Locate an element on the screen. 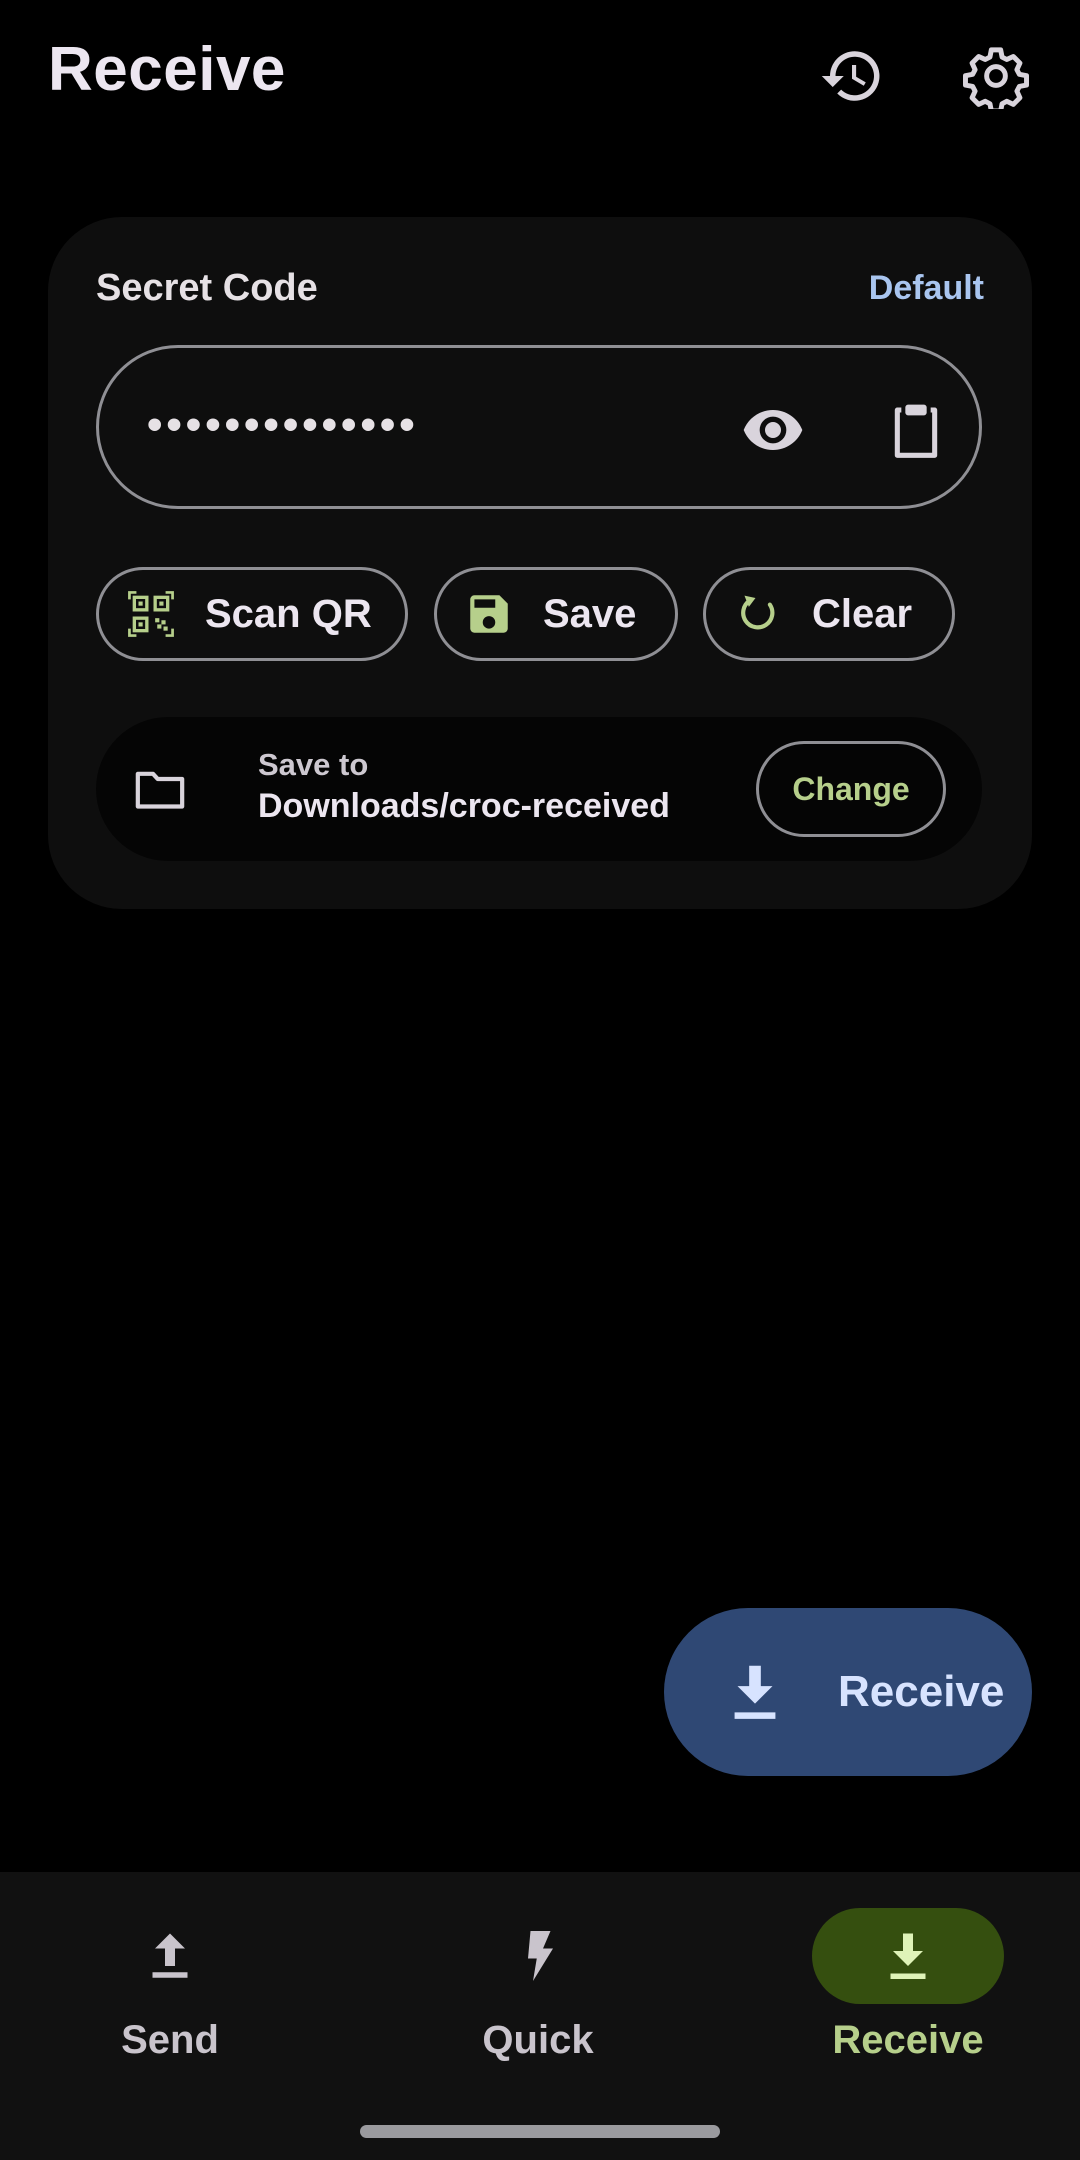 This screenshot has height=2160, width=1080. receive-fab-label: Receive is located at coordinates (921, 1691).